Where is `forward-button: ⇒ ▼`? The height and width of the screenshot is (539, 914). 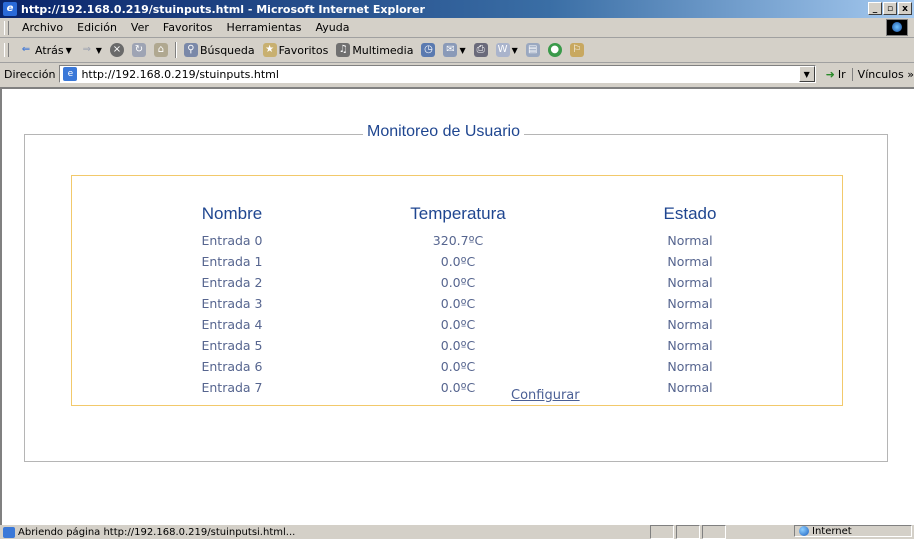
forward-button: ⇒ ▼ is located at coordinates (91, 50).